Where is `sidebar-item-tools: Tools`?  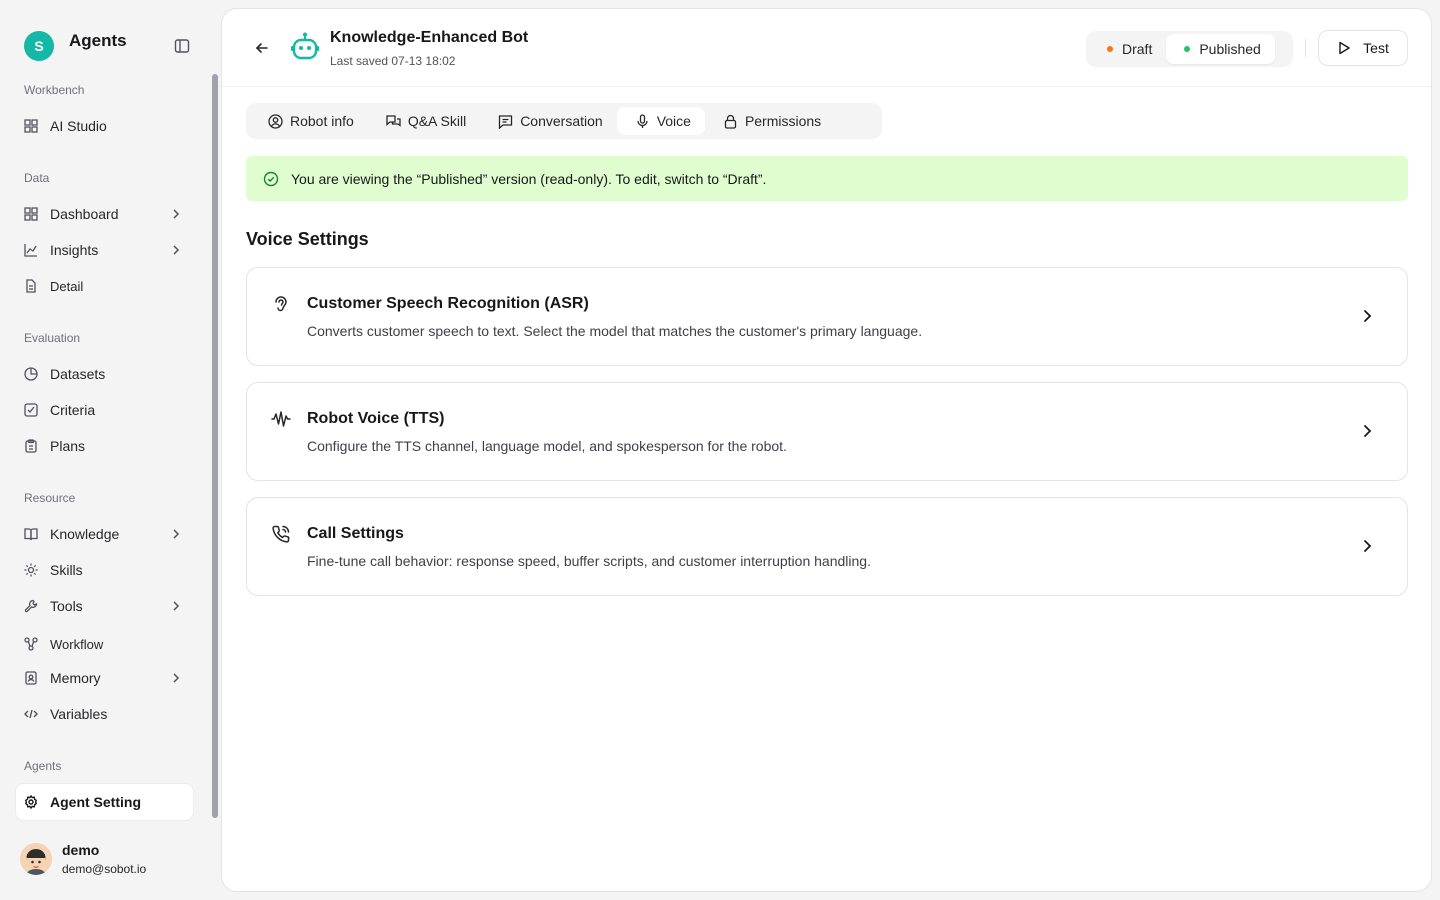 sidebar-item-tools: Tools is located at coordinates (104, 606).